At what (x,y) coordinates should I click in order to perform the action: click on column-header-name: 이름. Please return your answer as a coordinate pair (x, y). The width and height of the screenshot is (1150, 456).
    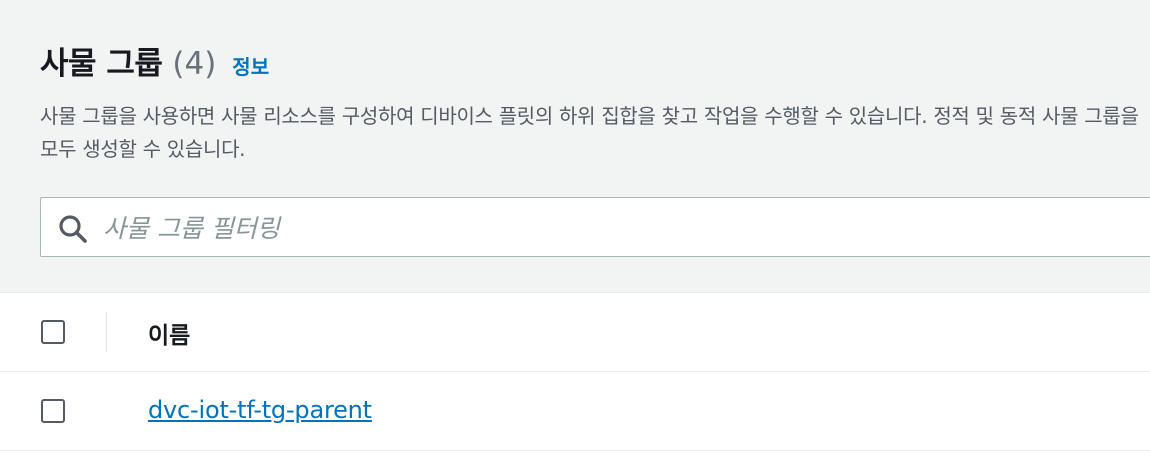
    Looking at the image, I should click on (169, 333).